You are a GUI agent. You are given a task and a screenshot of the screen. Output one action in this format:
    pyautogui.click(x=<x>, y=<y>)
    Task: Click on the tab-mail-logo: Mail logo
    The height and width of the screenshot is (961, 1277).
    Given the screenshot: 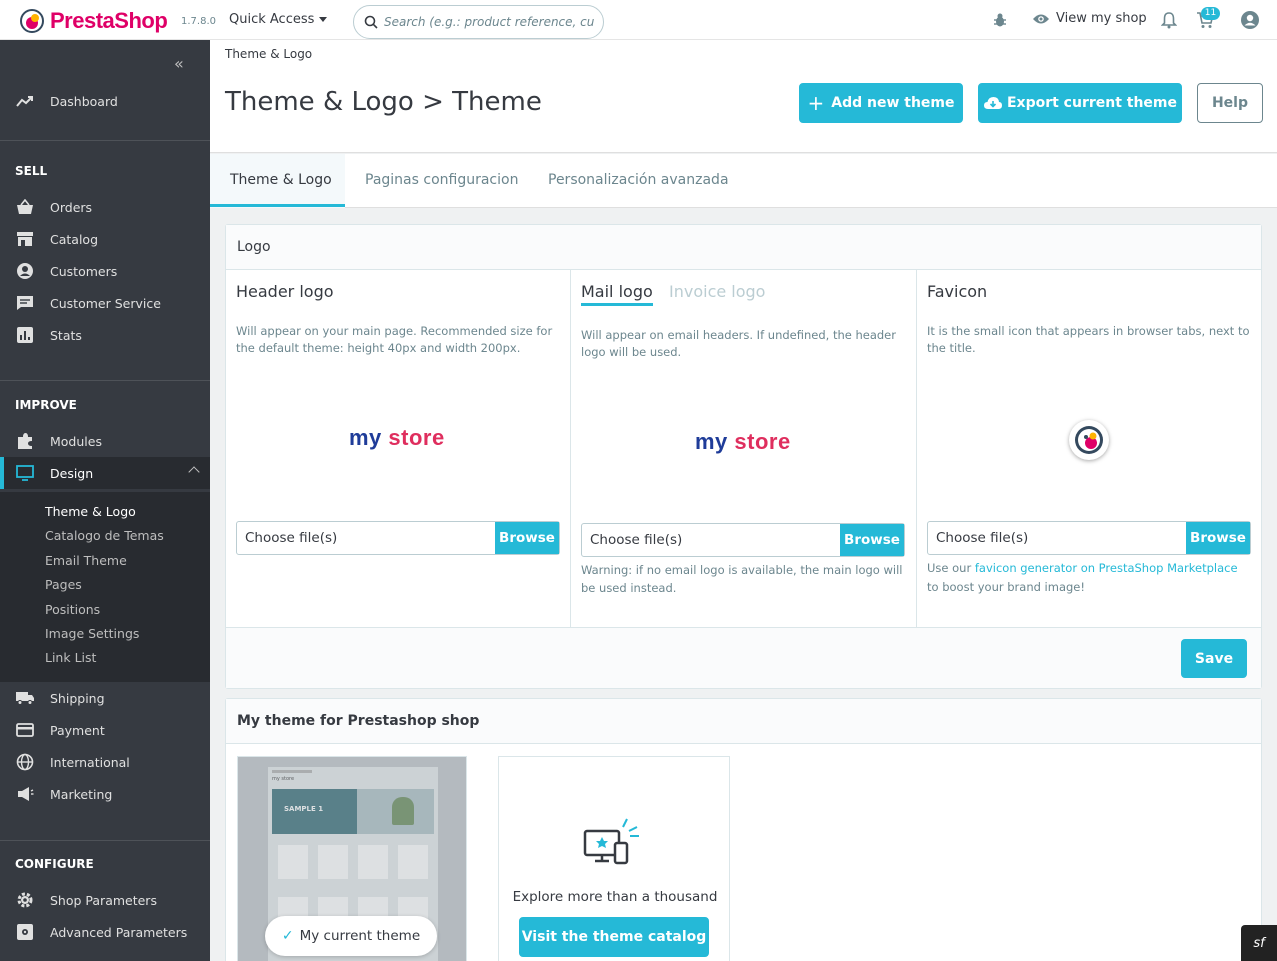 What is the action you would take?
    pyautogui.click(x=617, y=294)
    